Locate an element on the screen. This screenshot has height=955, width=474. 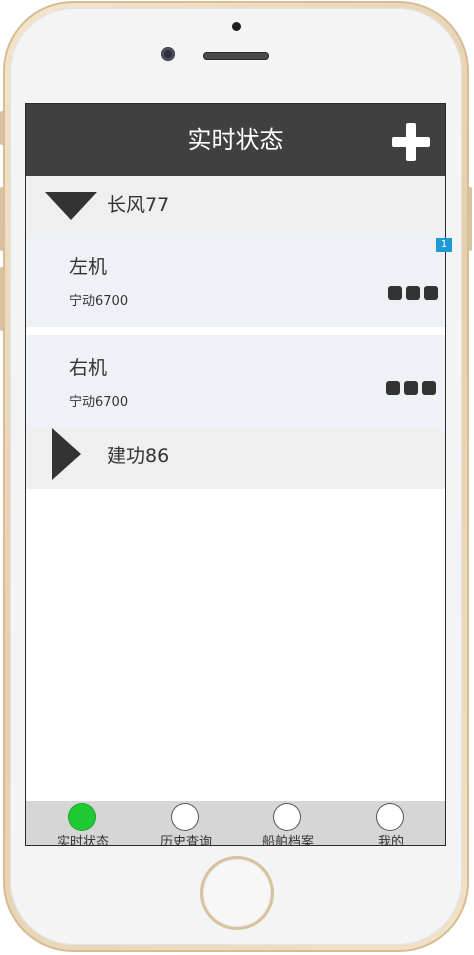
engine-name: 右机 is located at coordinates (88, 368).